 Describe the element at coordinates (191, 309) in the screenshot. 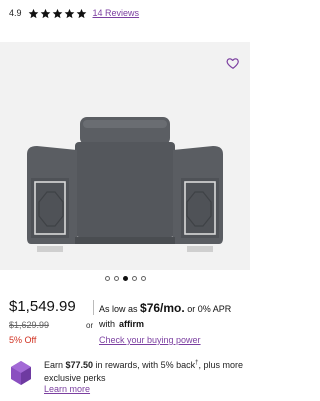

I see `financing-or: or` at that location.